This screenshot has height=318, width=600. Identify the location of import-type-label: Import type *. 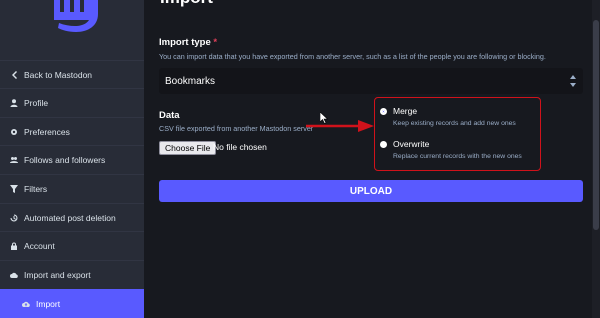
(188, 42).